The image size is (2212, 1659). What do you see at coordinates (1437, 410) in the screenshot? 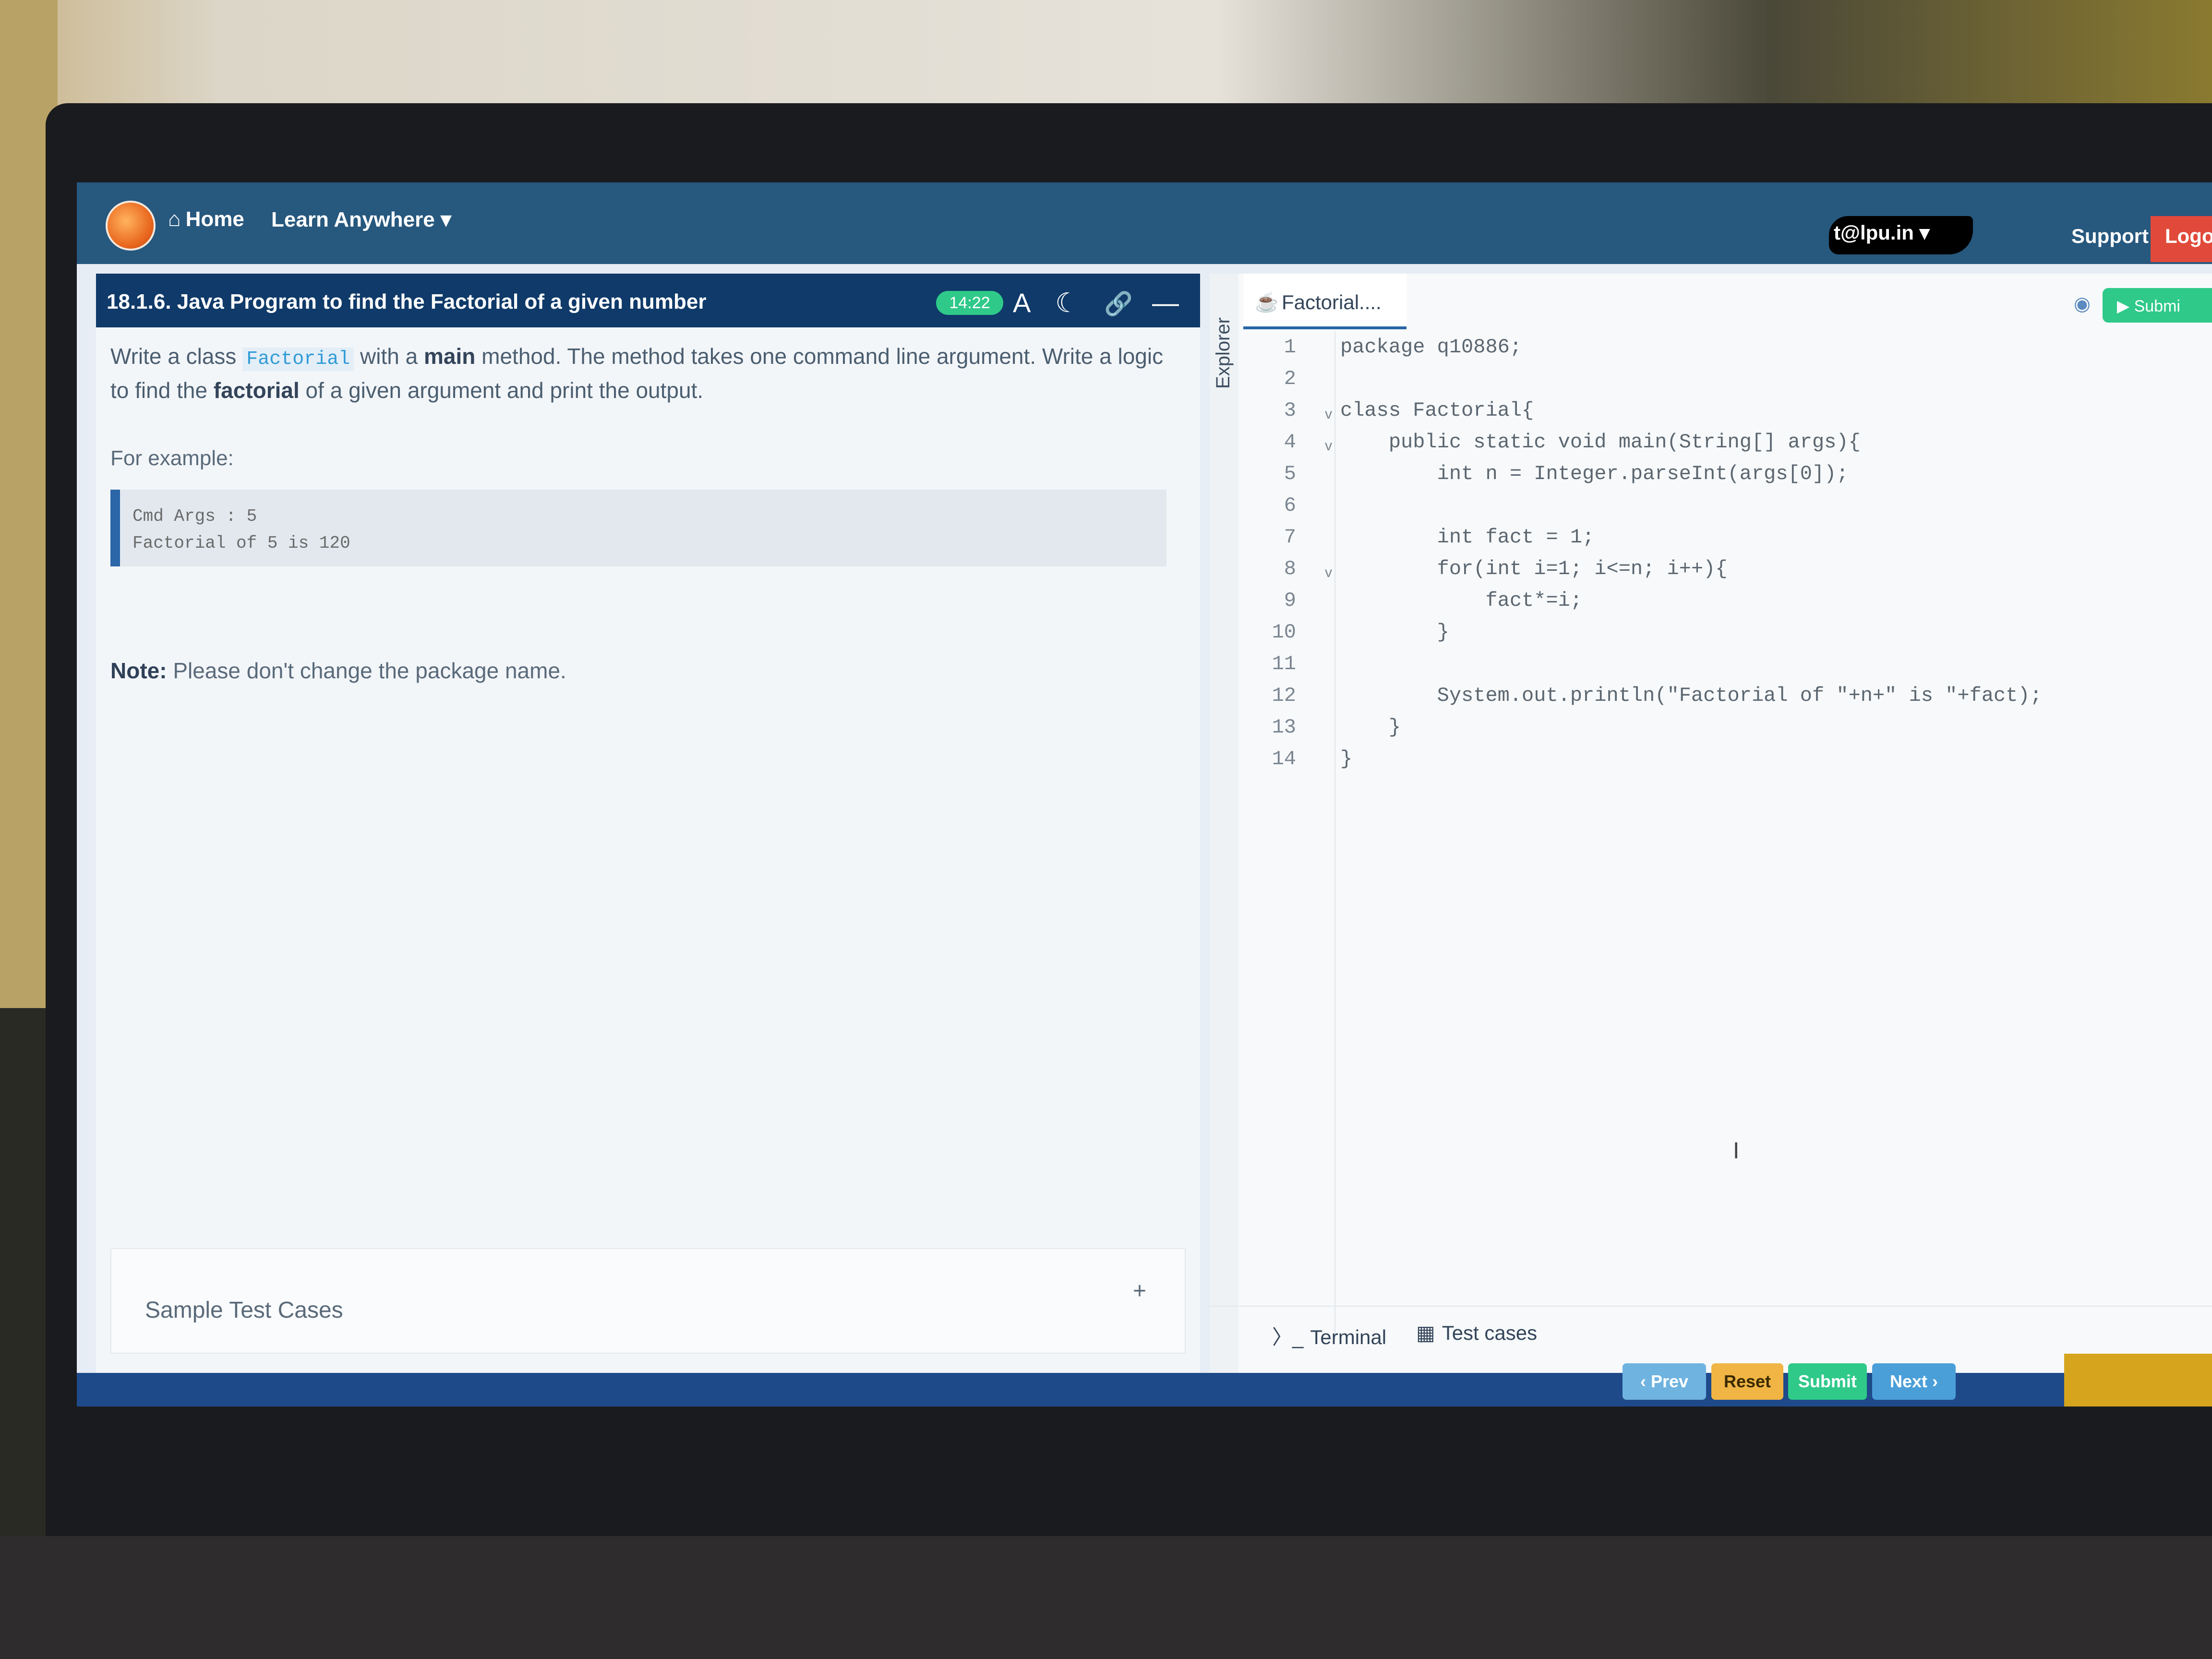
I see `code-line: class Factorial{` at bounding box center [1437, 410].